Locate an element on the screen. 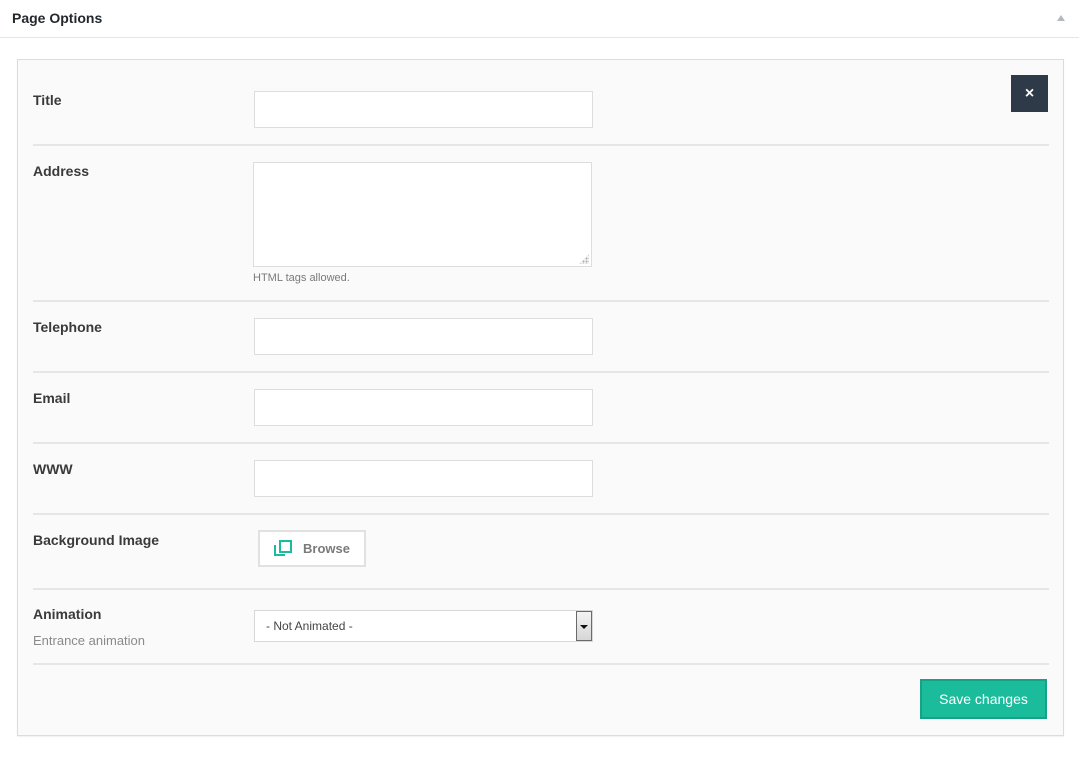 This screenshot has width=1079, height=769. background-image-label: Background Image is located at coordinates (96, 540).